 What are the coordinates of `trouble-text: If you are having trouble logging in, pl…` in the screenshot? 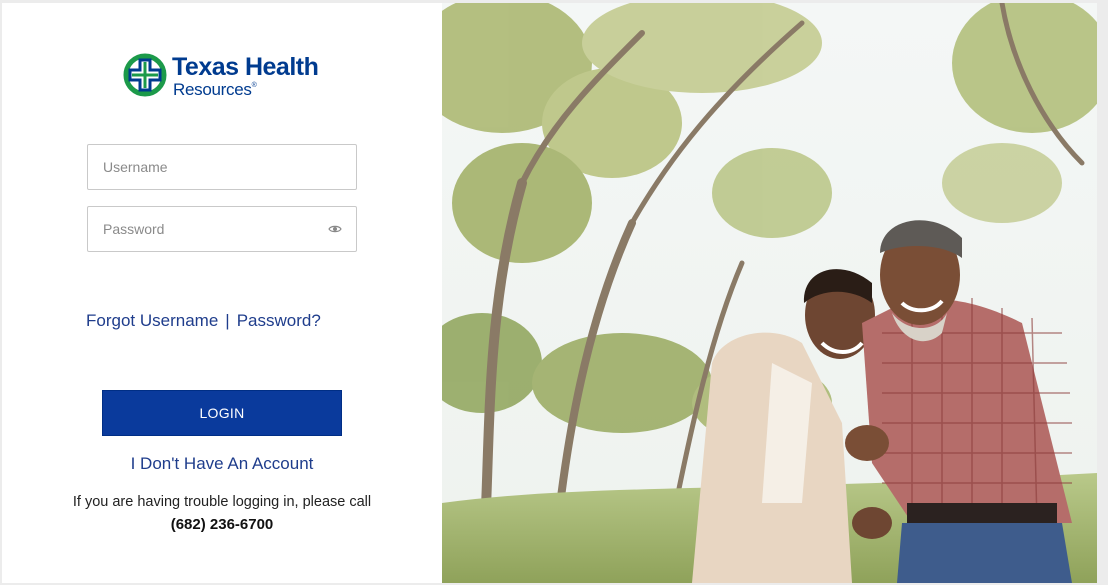 It's located at (222, 502).